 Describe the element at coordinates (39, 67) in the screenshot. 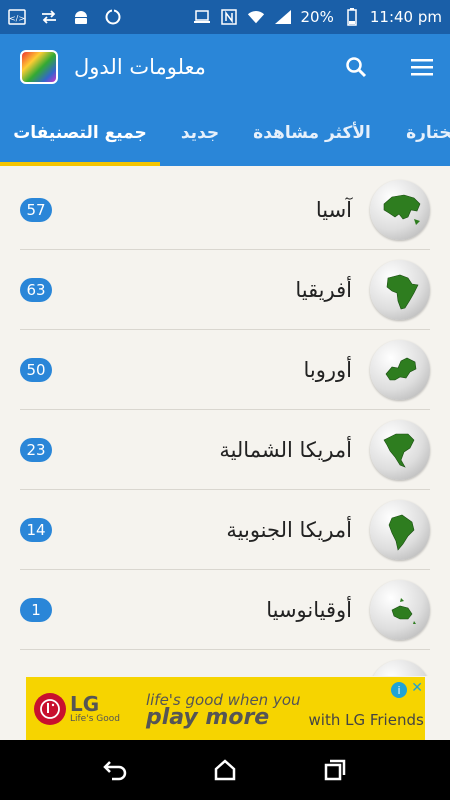

I see `app-logo-icon` at that location.